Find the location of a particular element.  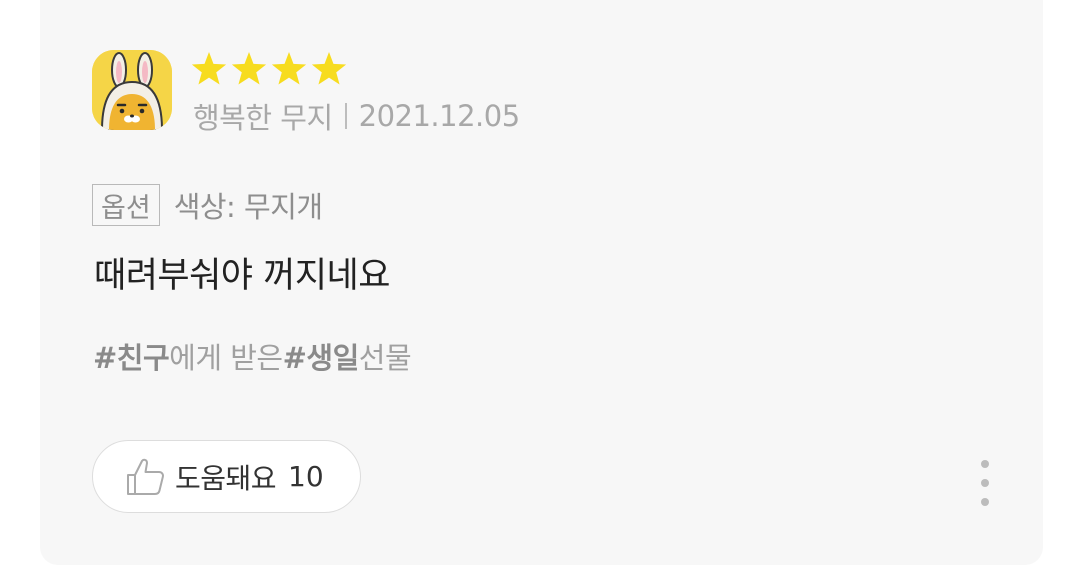

author-name: 행복한 무지 is located at coordinates (263, 118).